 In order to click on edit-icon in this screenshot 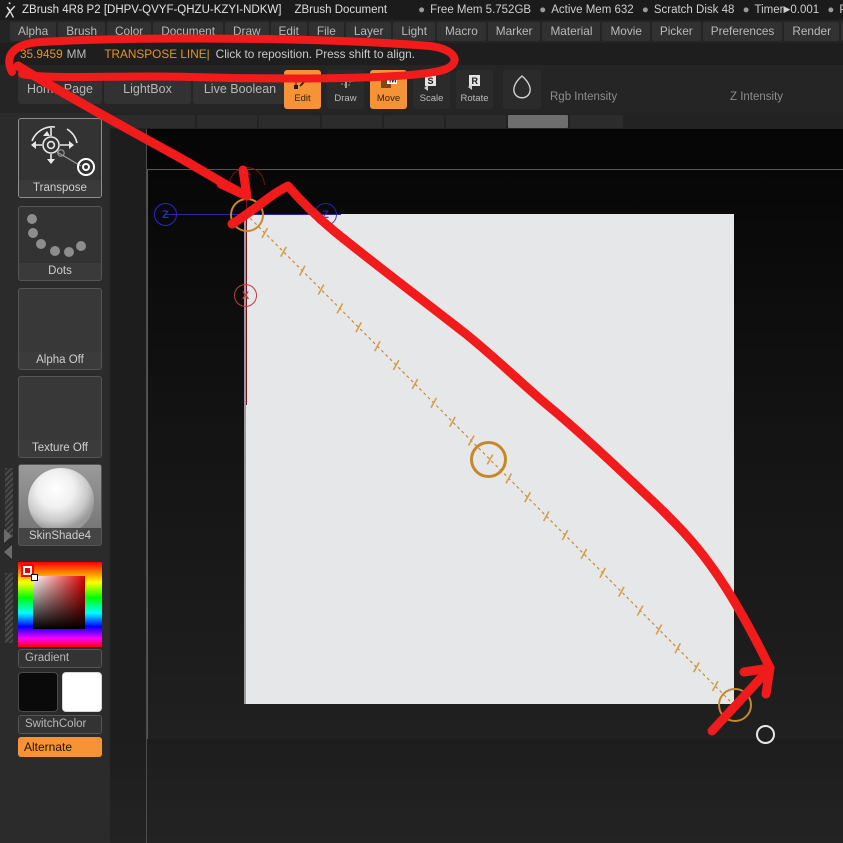, I will do `click(303, 82)`.